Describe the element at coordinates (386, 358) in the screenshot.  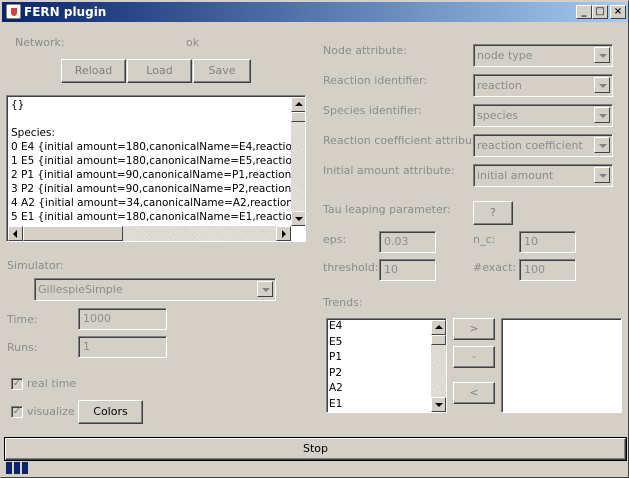
I see `list-item: P1` at that location.